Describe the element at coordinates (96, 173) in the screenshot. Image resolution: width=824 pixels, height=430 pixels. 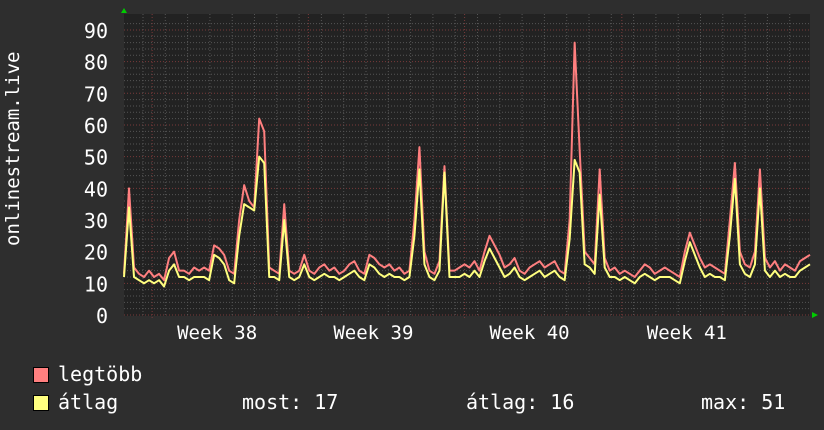
I see `y-axis-ticks: 0 10 20 30 40 50 60 70 80 90` at that location.